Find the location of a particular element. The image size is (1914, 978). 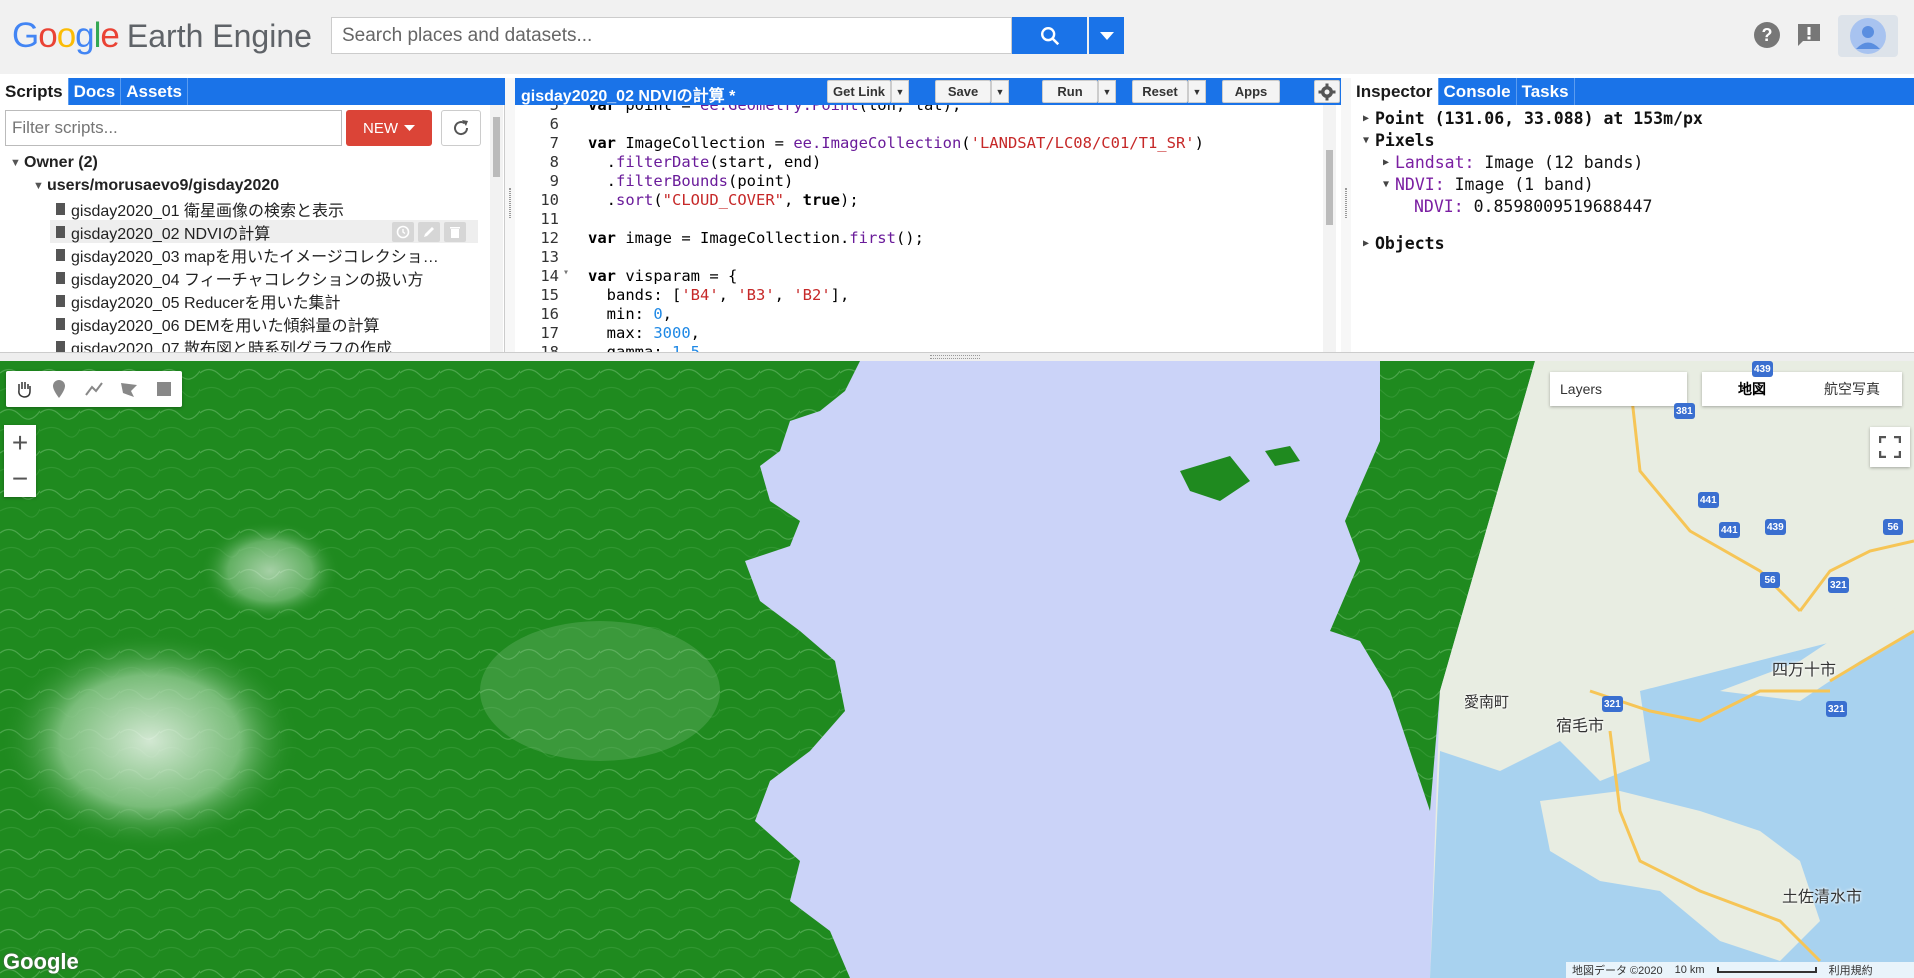

delete-icon is located at coordinates (455, 231).